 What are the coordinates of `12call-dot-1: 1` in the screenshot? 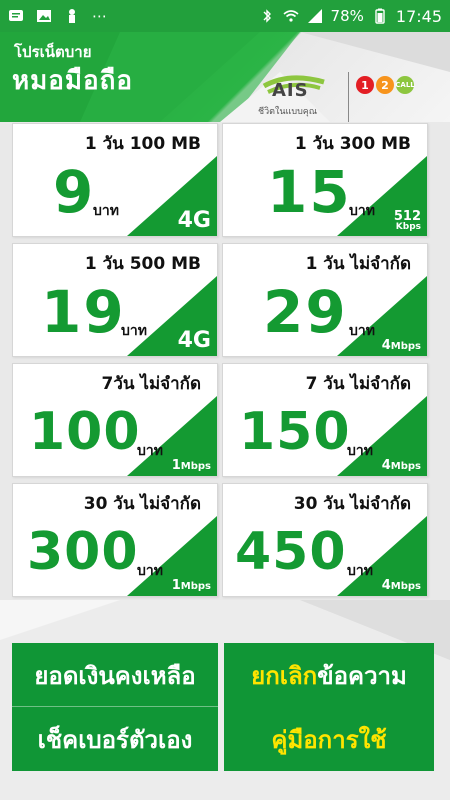 It's located at (365, 85).